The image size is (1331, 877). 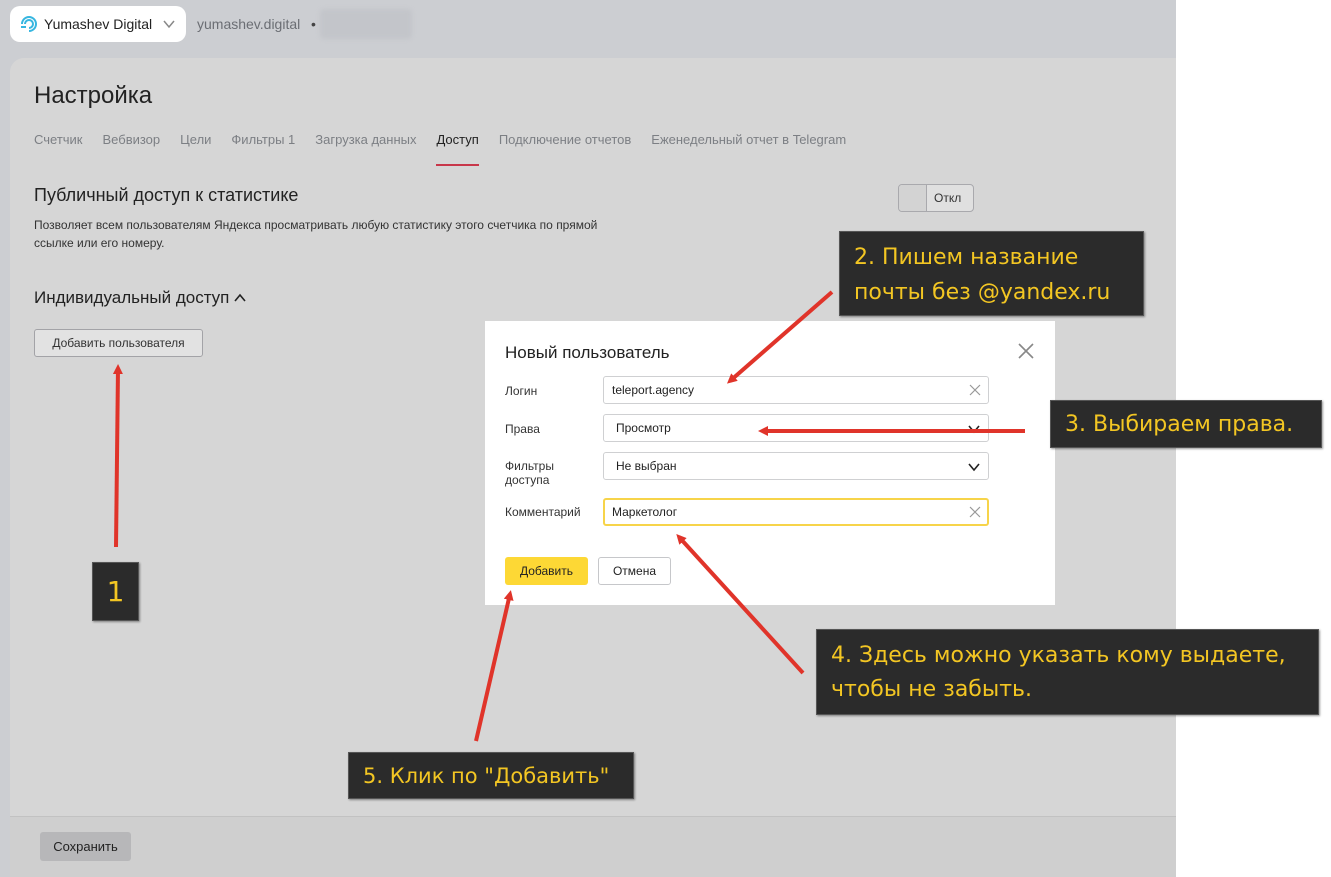 I want to click on account-name: Yumashev Digital, so click(x=98, y=24).